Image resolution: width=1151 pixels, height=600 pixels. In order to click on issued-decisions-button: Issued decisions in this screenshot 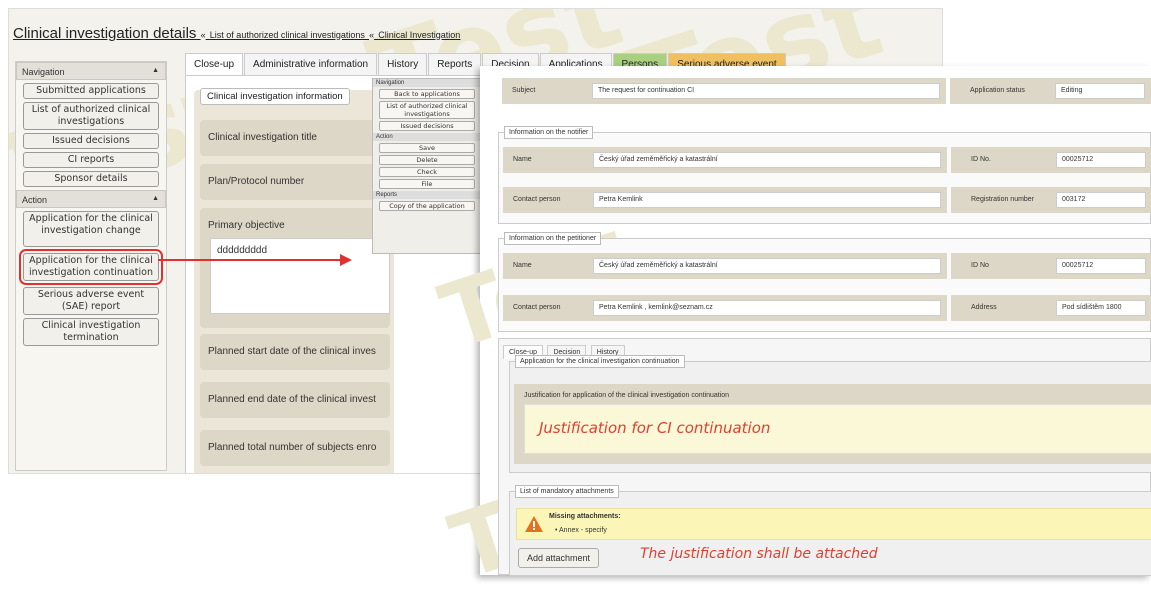, I will do `click(427, 126)`.